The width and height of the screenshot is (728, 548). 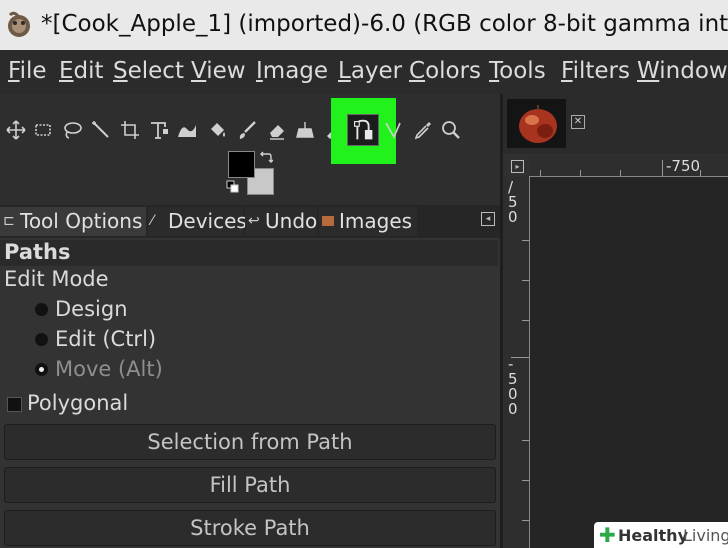 What do you see at coordinates (247, 130) in the screenshot?
I see `paintbrush-tool-icon` at bounding box center [247, 130].